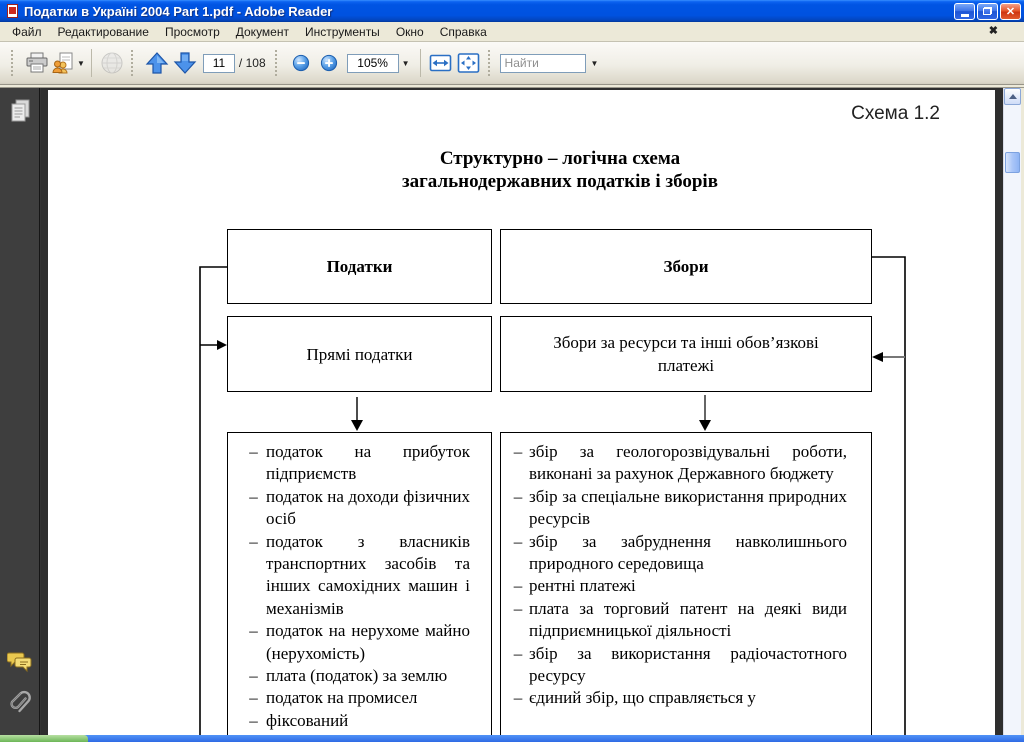 This screenshot has height=742, width=1024. I want to click on plus-circle-icon, so click(328, 63).